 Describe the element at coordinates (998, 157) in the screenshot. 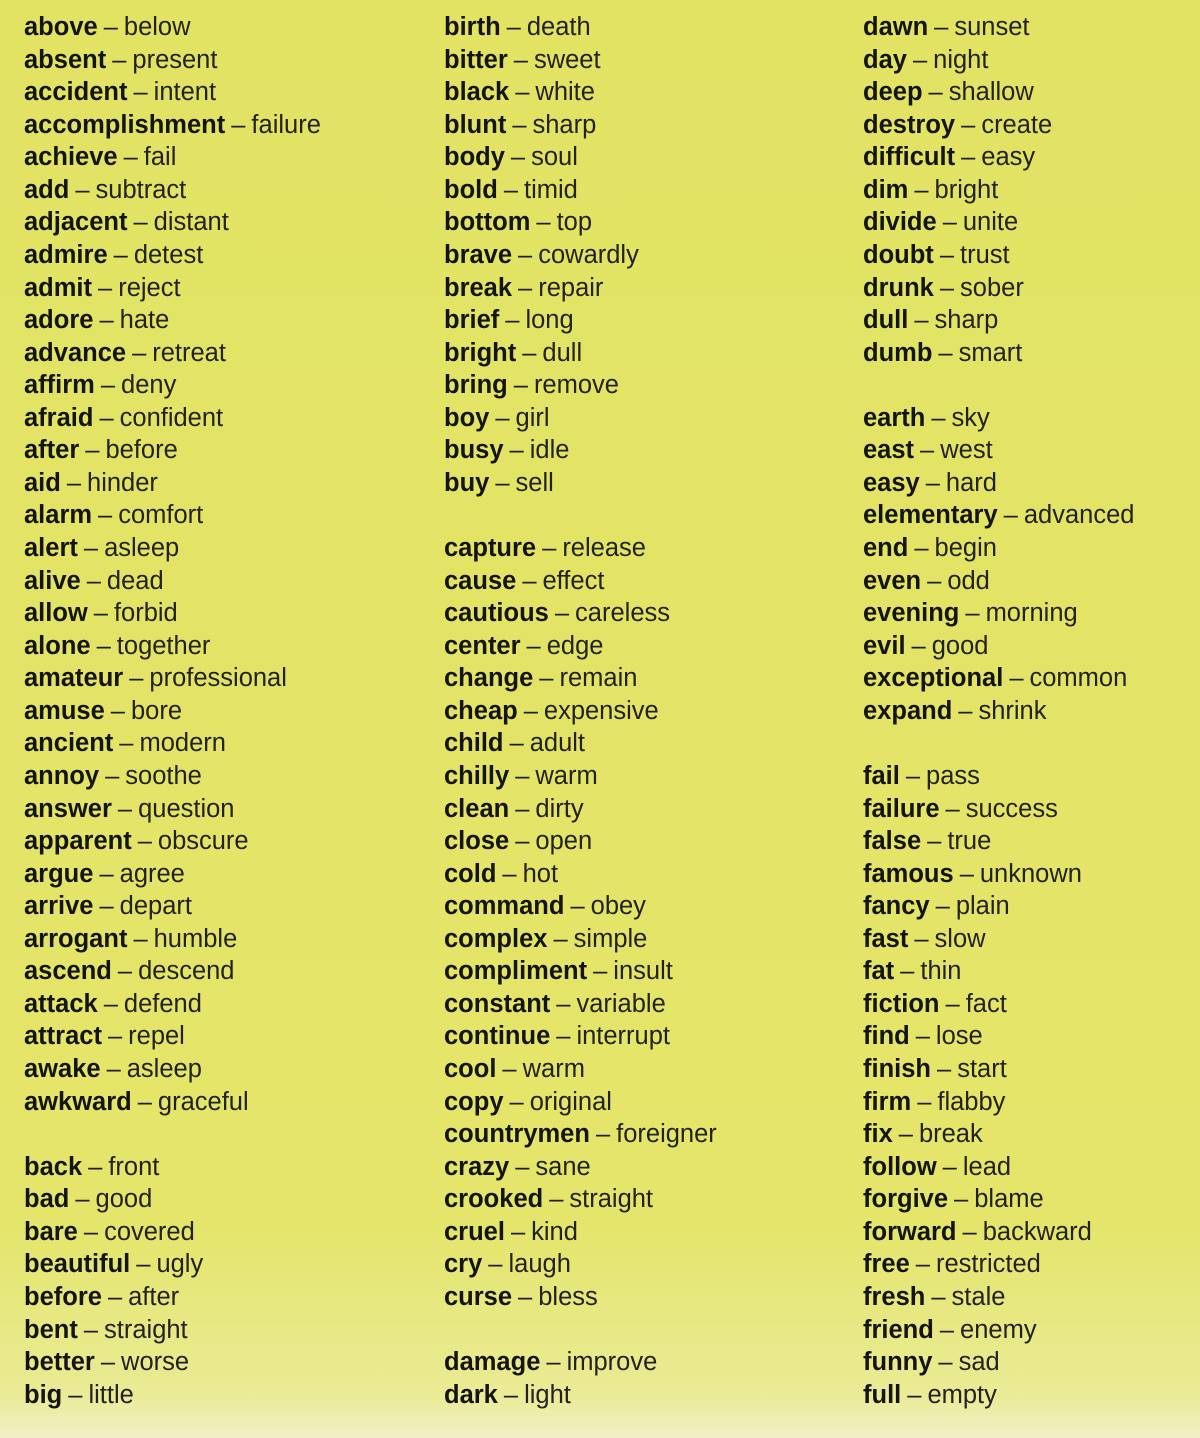

I see `antonym-pair: difficult – easy` at that location.